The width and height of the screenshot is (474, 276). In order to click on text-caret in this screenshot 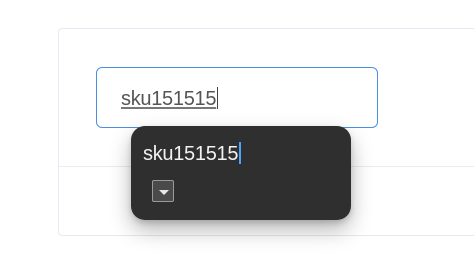, I will do `click(218, 98)`.